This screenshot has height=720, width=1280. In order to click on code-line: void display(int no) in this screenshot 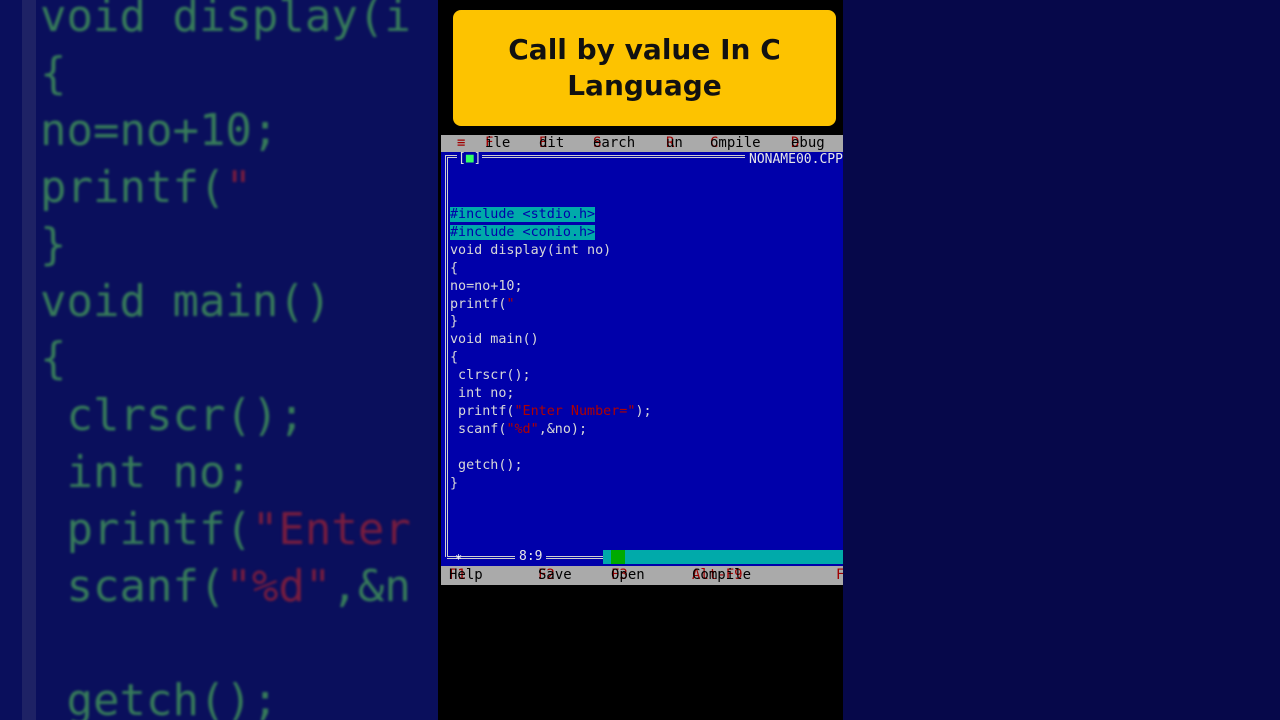, I will do `click(531, 250)`.